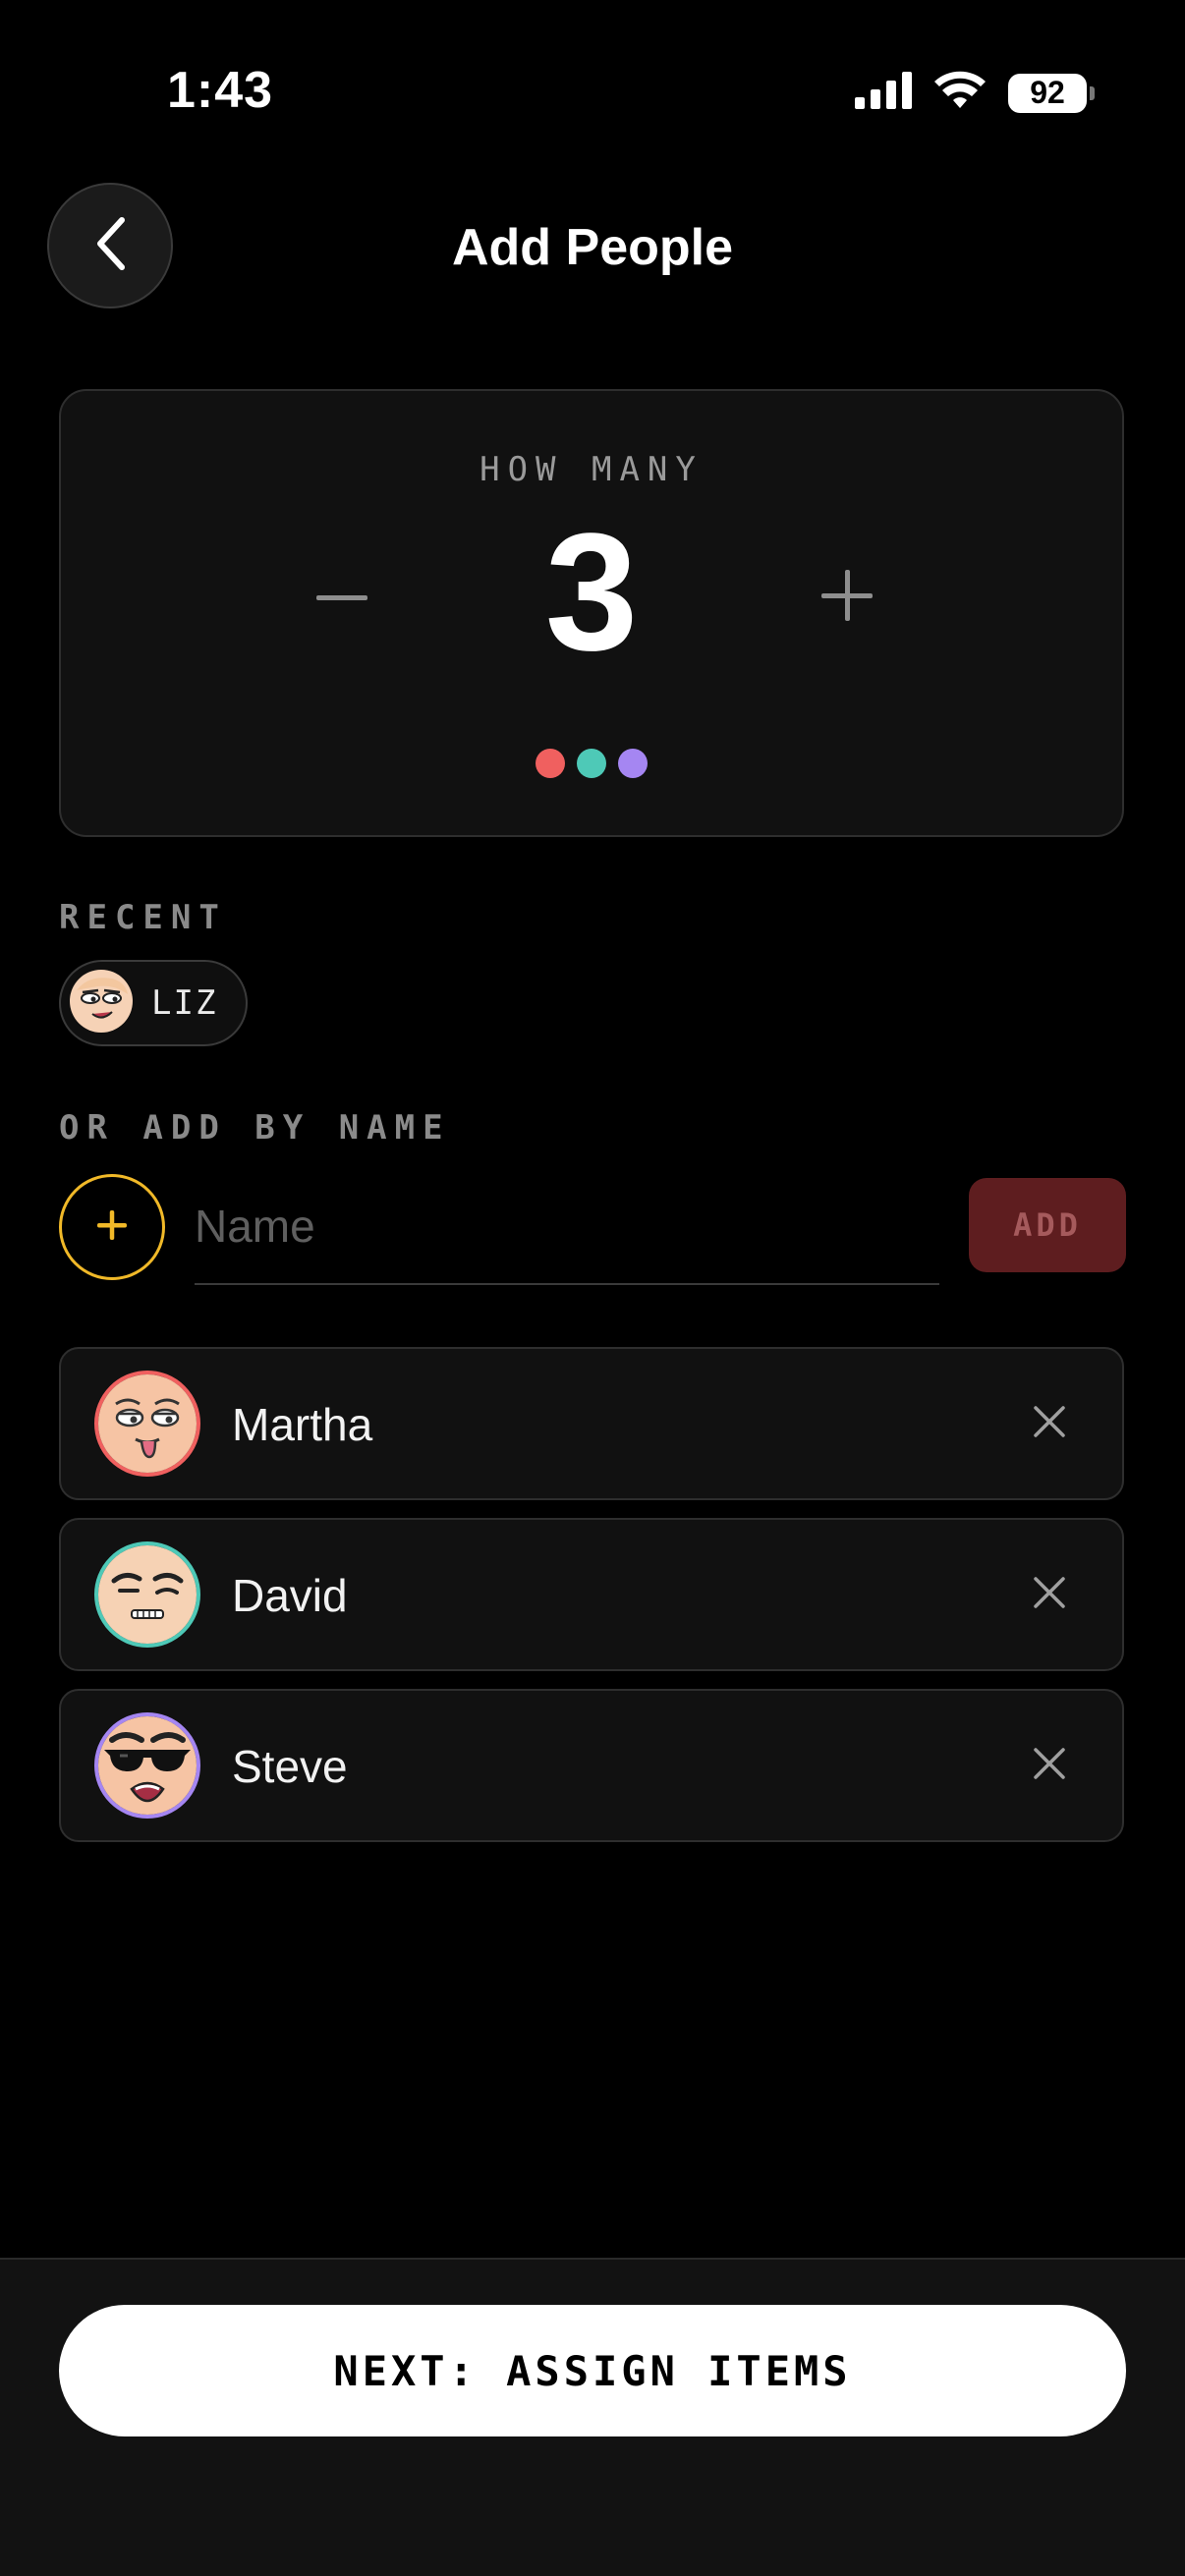 The height and width of the screenshot is (2576, 1185). I want to click on person-row: Steve, so click(592, 1765).